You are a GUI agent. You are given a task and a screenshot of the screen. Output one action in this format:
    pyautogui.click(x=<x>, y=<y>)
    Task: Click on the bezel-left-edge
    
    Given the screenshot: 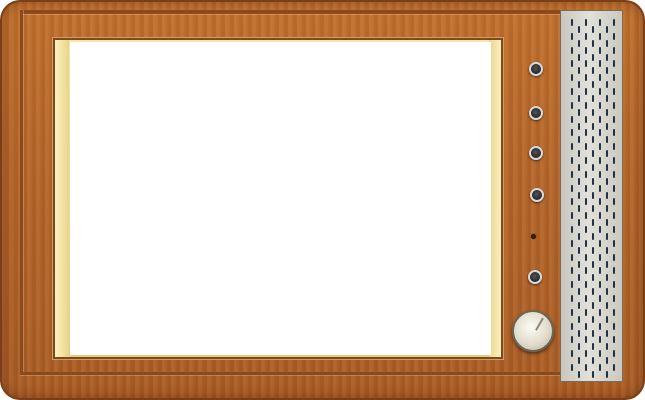 What is the action you would take?
    pyautogui.click(x=62, y=198)
    